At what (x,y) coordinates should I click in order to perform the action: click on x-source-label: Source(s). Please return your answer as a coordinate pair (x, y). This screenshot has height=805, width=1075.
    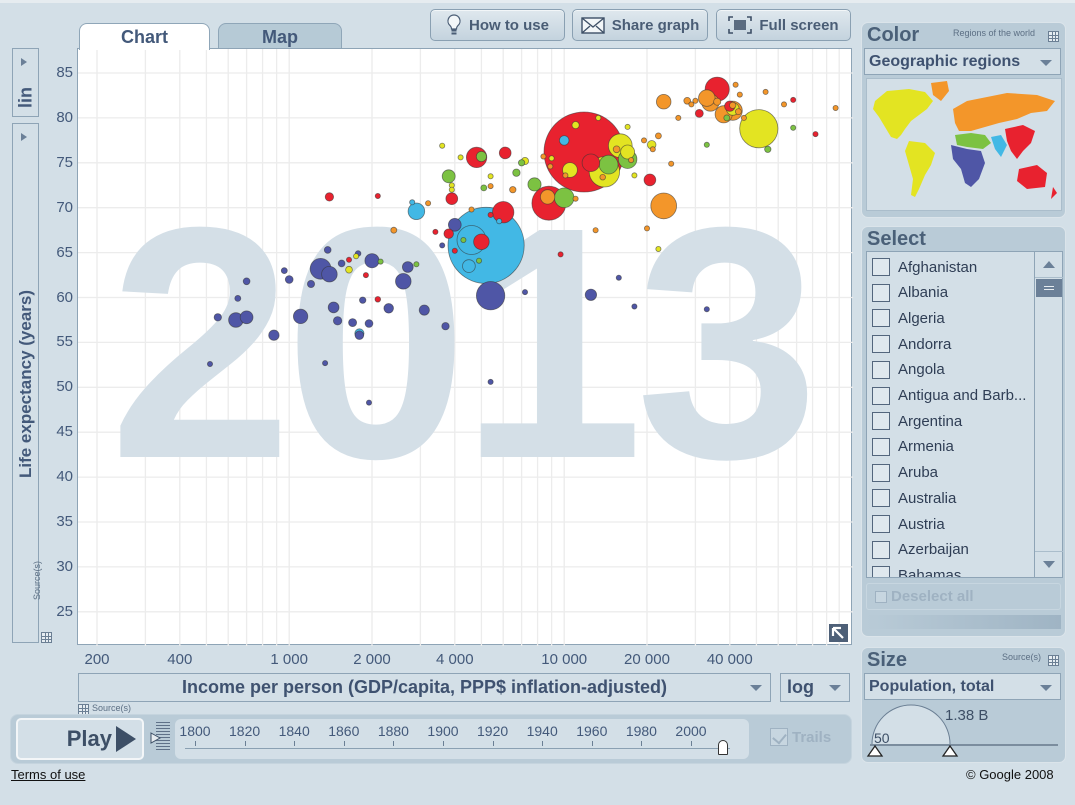
    Looking at the image, I should click on (111, 708).